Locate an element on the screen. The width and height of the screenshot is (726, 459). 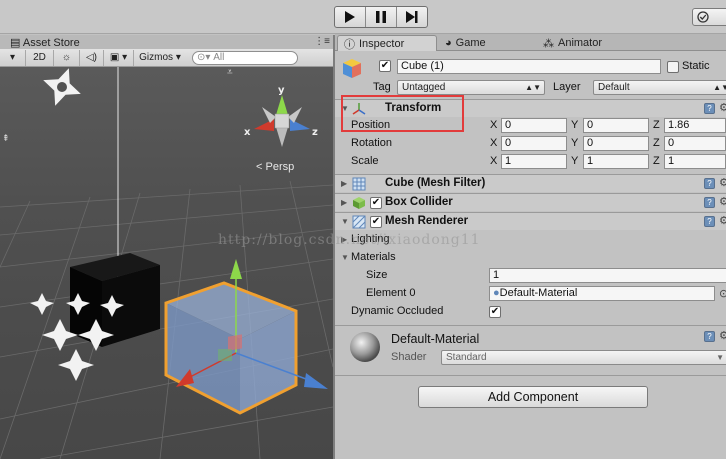
object-active-checkbox: ✔ is located at coordinates (385, 66).